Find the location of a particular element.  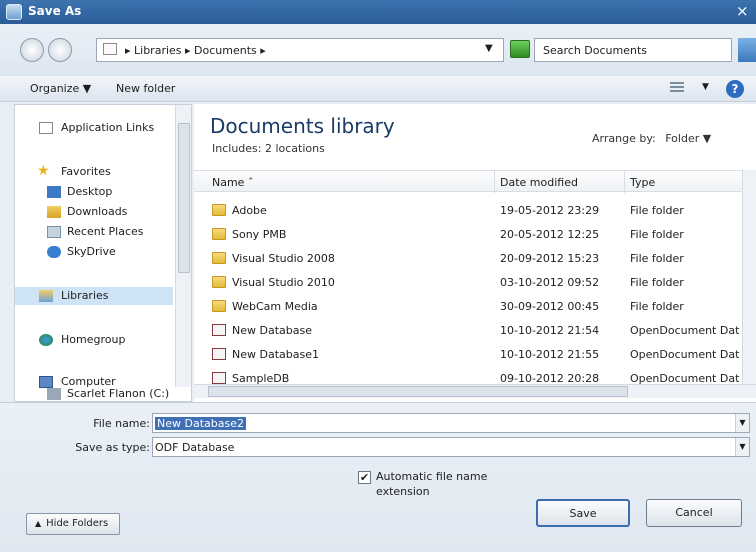

file-name: New Database is located at coordinates (272, 330).